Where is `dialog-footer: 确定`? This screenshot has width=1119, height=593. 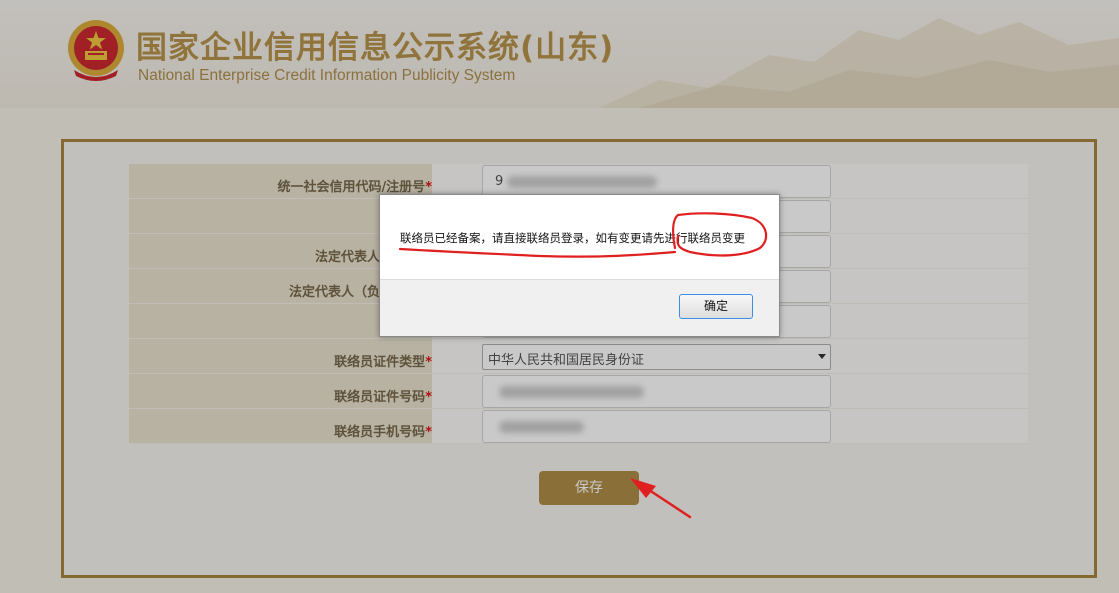 dialog-footer: 确定 is located at coordinates (579, 307).